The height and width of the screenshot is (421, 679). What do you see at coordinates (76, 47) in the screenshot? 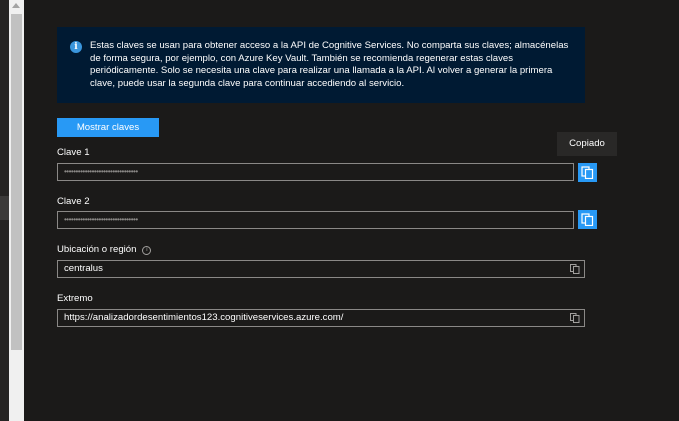
I see `info-icon: i` at bounding box center [76, 47].